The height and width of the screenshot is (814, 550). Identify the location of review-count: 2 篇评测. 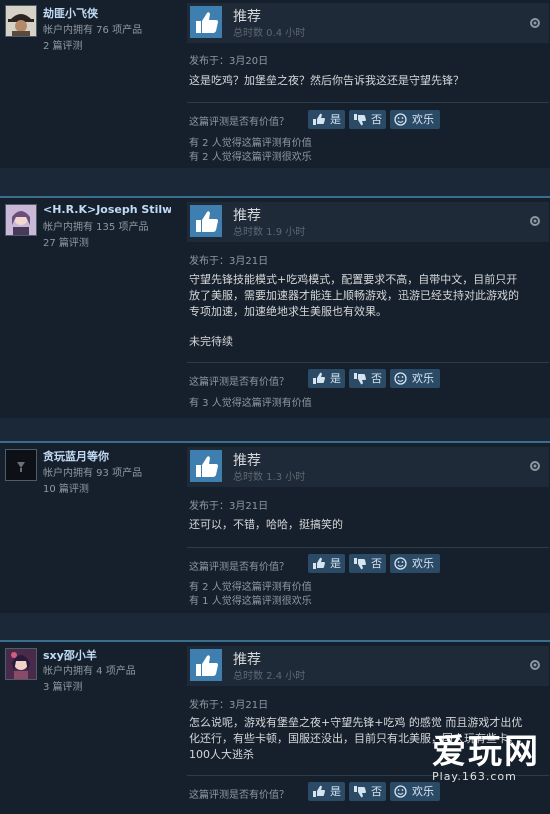
(63, 44).